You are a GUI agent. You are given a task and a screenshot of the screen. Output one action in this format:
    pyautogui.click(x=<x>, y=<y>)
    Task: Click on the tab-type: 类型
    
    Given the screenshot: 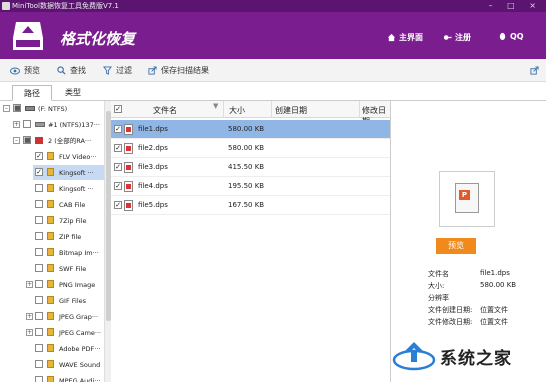 What is the action you would take?
    pyautogui.click(x=73, y=93)
    